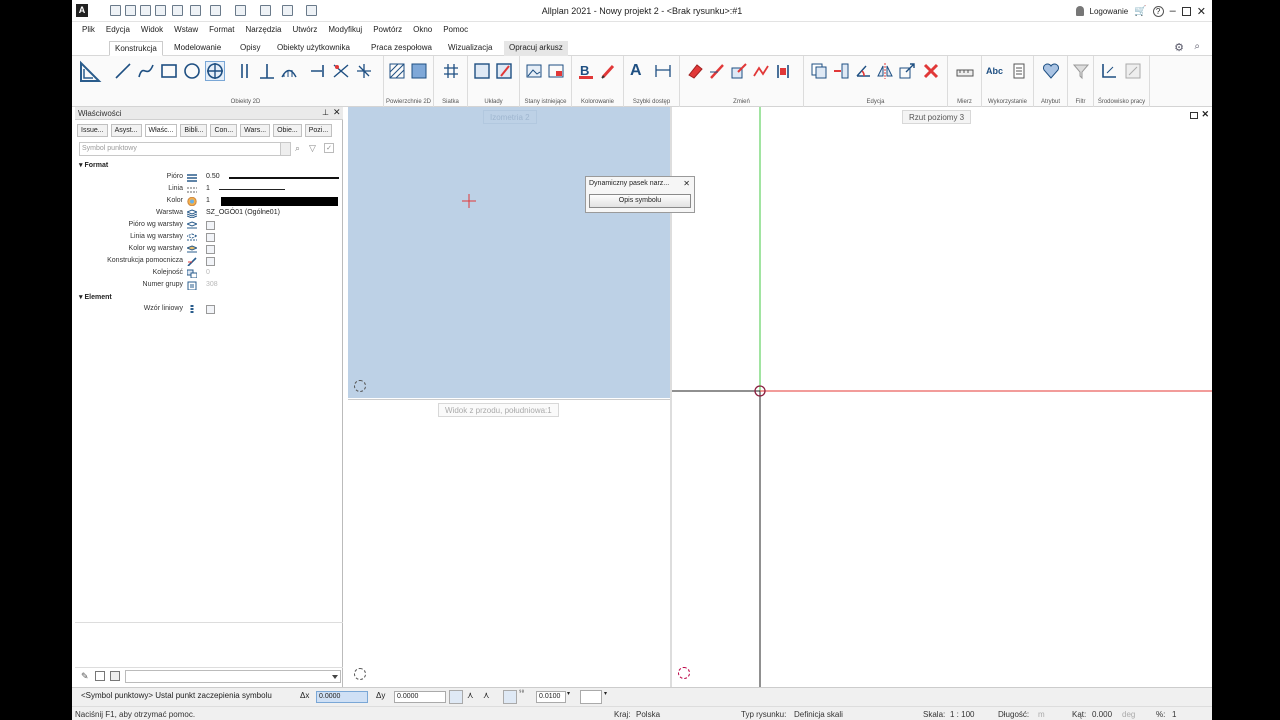  Describe the element at coordinates (136, 48) in the screenshot. I see `tab-konstrukcja: Konstrukcja` at that location.